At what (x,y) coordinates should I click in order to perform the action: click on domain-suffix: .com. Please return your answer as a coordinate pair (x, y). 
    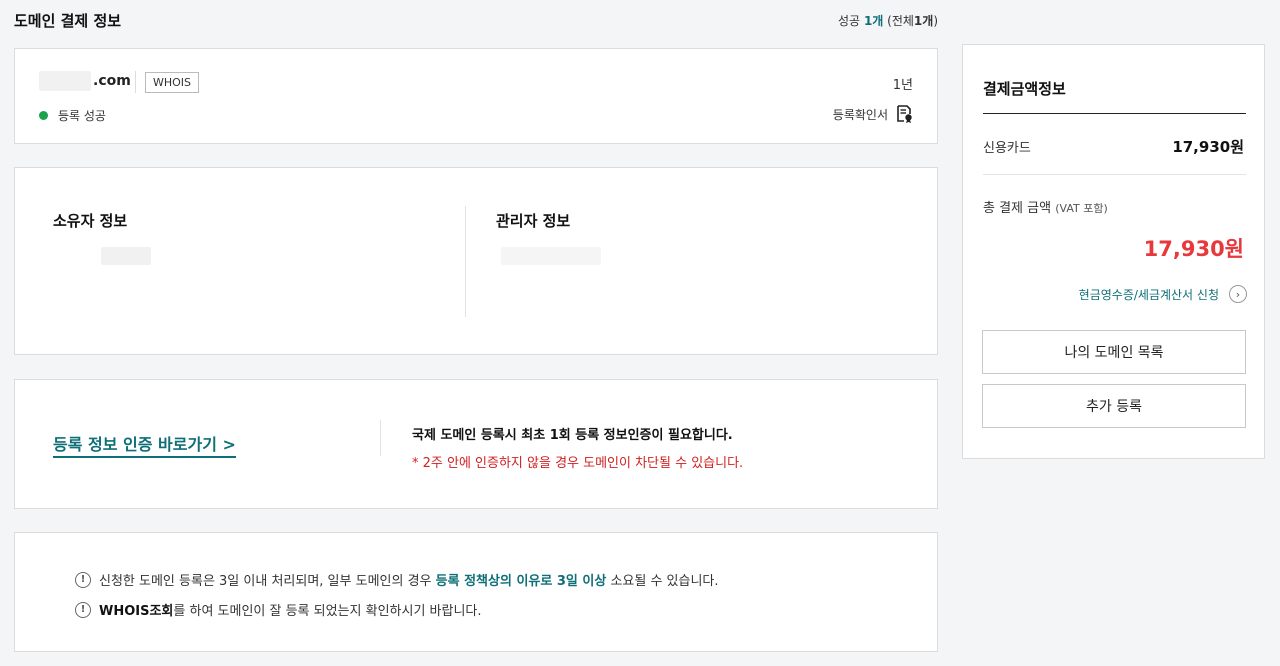
    Looking at the image, I should click on (112, 81).